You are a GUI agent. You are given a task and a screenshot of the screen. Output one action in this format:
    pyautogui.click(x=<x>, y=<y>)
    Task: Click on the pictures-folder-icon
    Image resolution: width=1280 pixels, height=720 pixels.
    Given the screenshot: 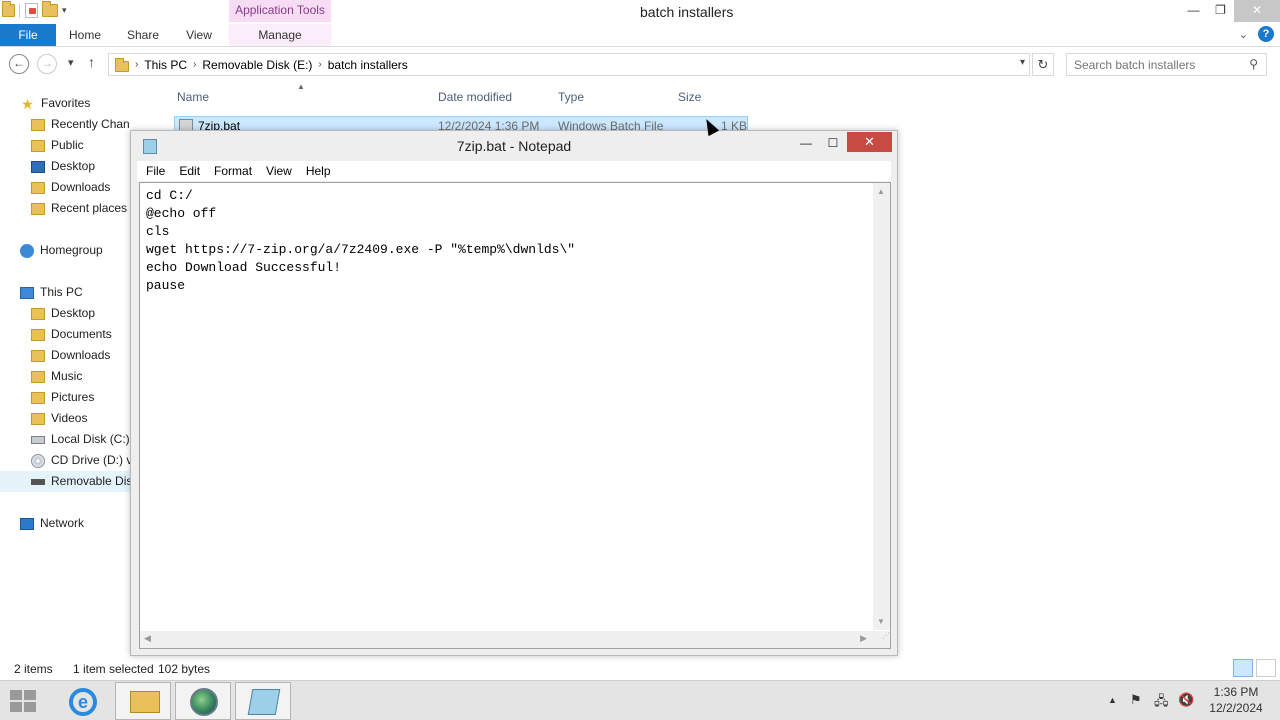 What is the action you would take?
    pyautogui.click(x=38, y=397)
    